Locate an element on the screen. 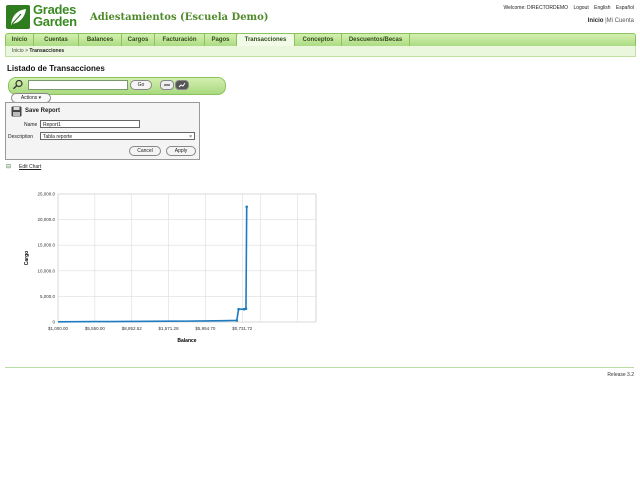 Image resolution: width=640 pixels, height=480 pixels. logout-link: Logout is located at coordinates (580, 8).